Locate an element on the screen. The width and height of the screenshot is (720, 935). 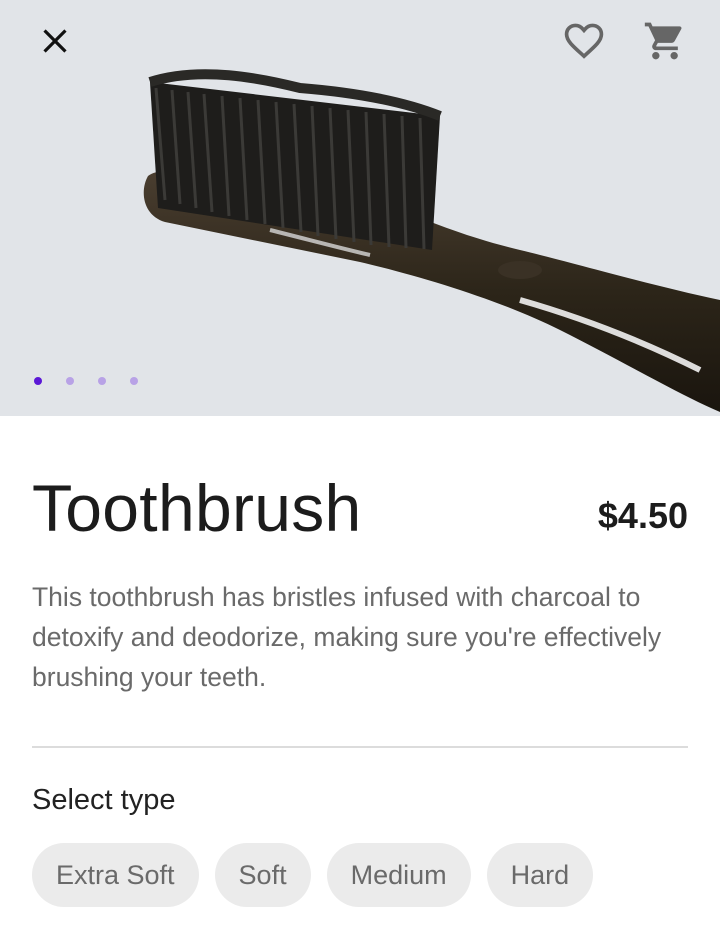
close-button is located at coordinates (55, 41).